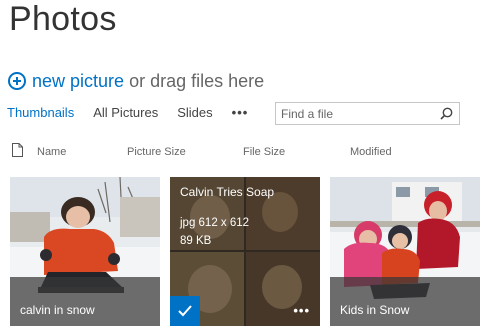  I want to click on view-all-pictures: All Pictures, so click(125, 112).